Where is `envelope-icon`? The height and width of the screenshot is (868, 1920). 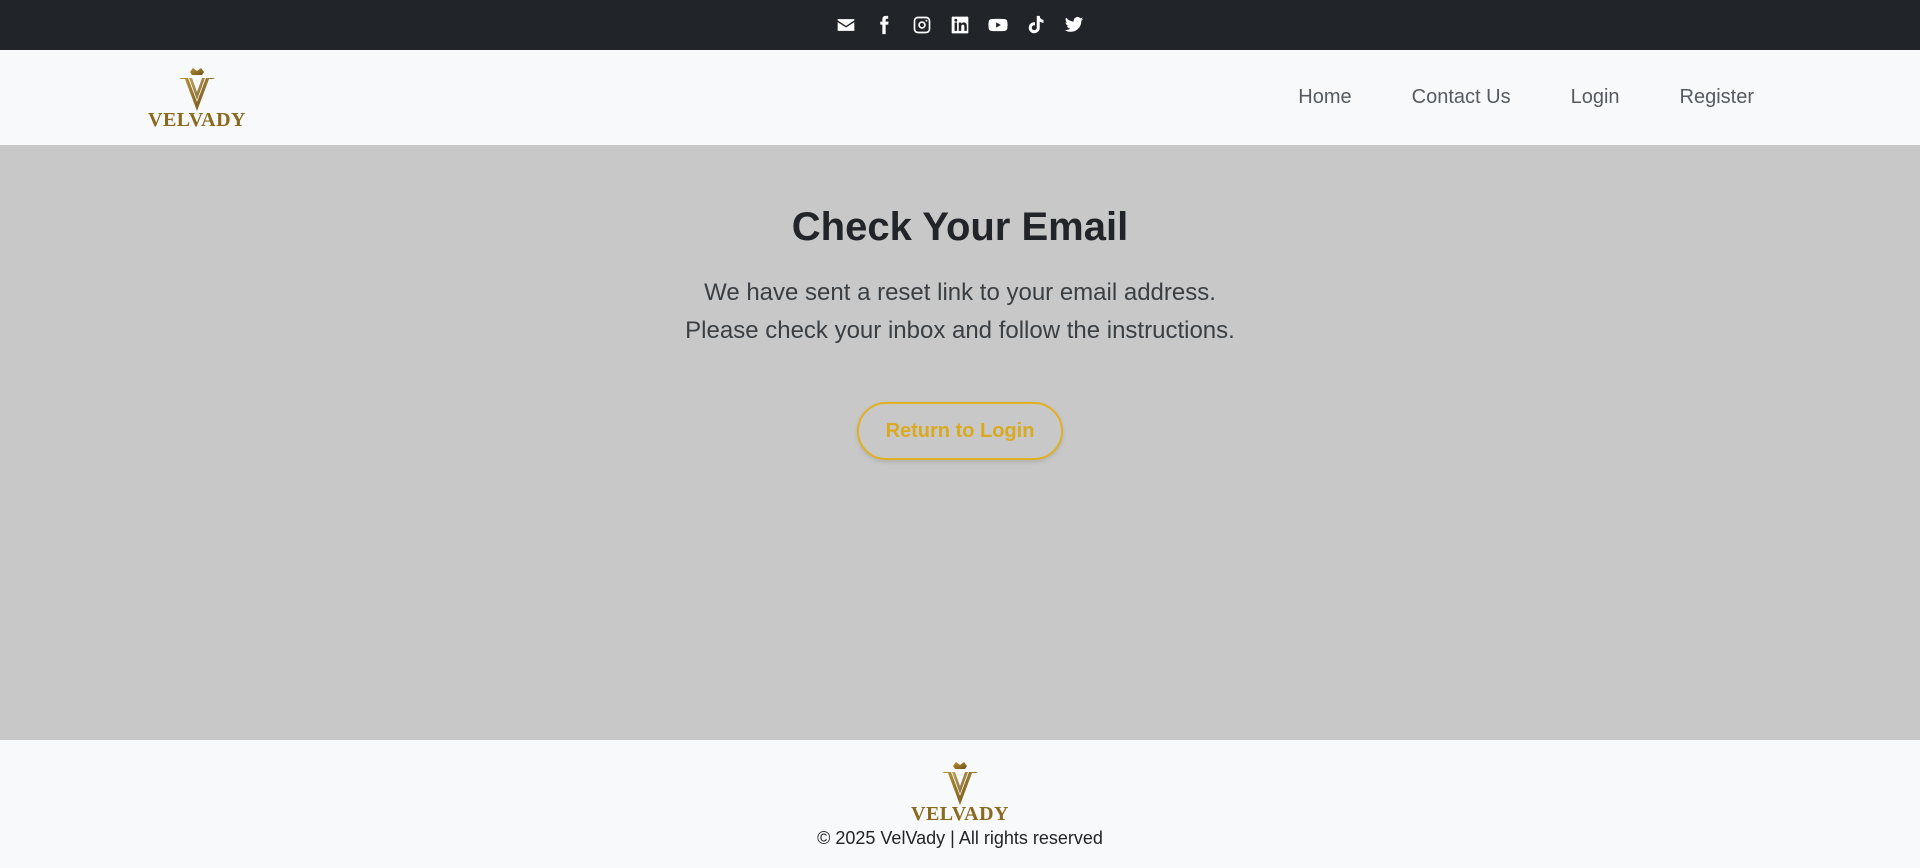
envelope-icon is located at coordinates (846, 25).